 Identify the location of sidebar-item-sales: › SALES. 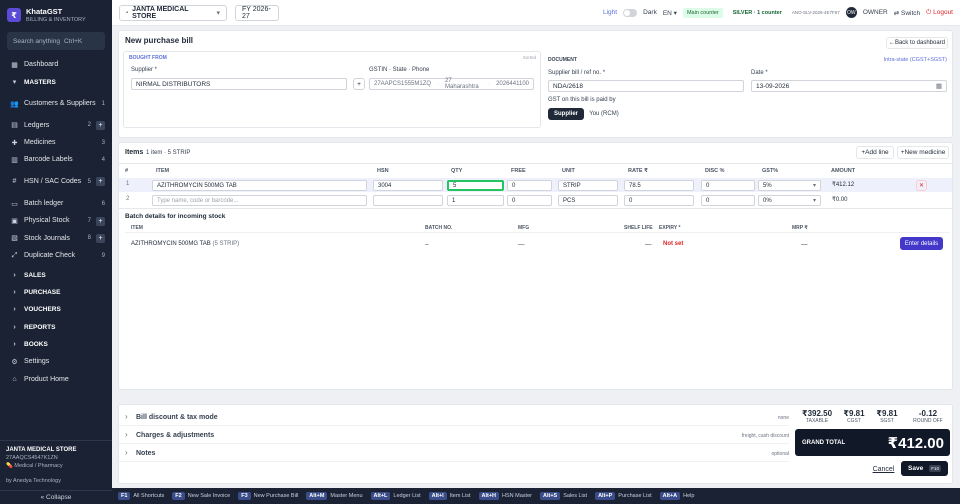
(56, 275).